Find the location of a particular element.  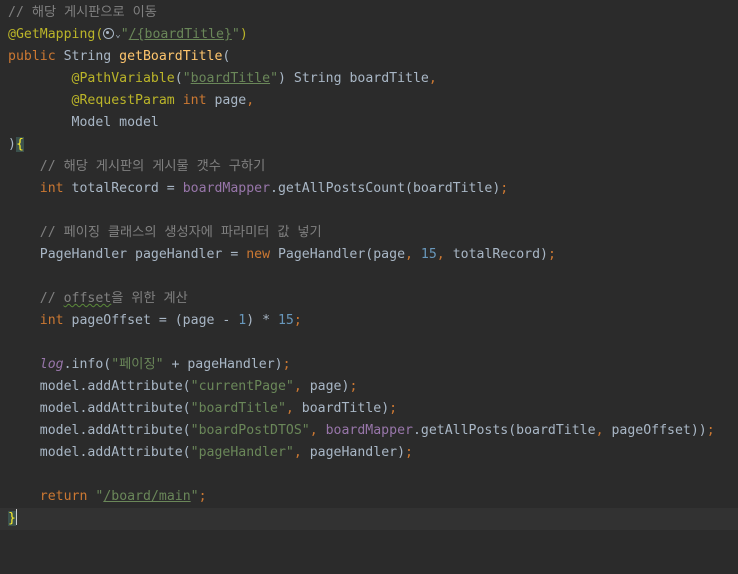

code-line-getmapping: @GetMapping(⌄"/{boardTitle}") is located at coordinates (128, 34).